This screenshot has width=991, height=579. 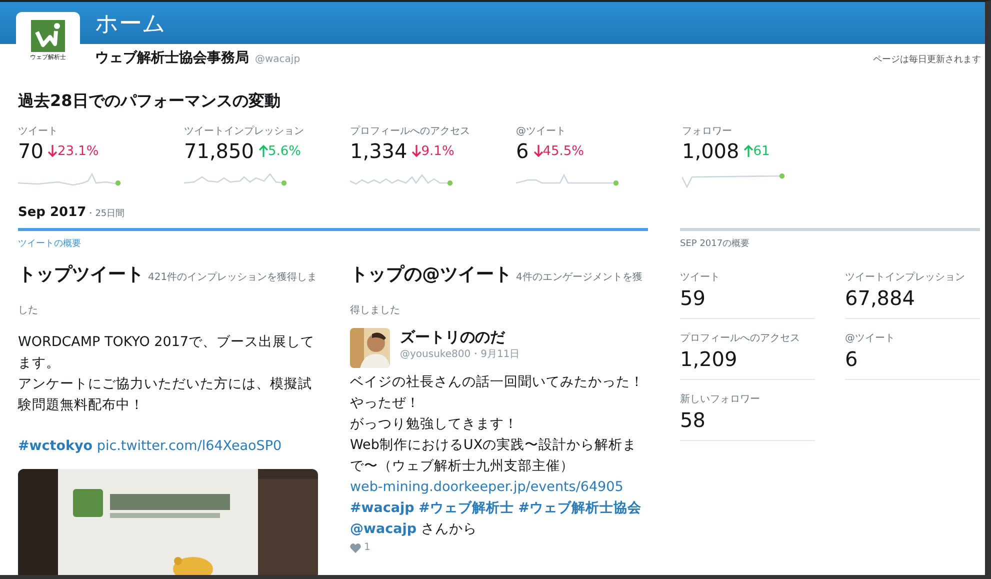 I want to click on hashtag-link: @wacajp, so click(x=383, y=529).